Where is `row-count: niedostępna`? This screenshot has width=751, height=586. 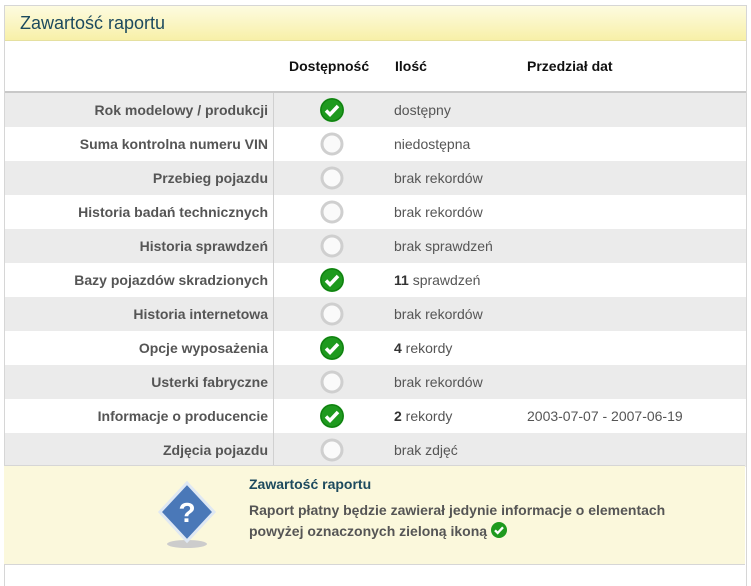 row-count: niedostępna is located at coordinates (432, 144).